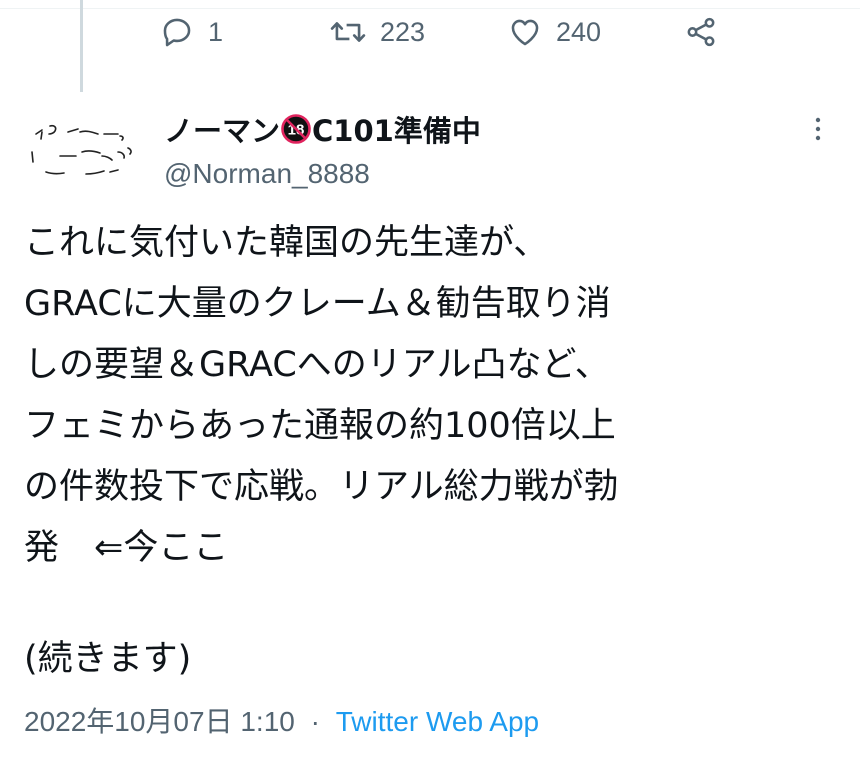 Image resolution: width=860 pixels, height=757 pixels. I want to click on retweet-button: 223, so click(419, 32).